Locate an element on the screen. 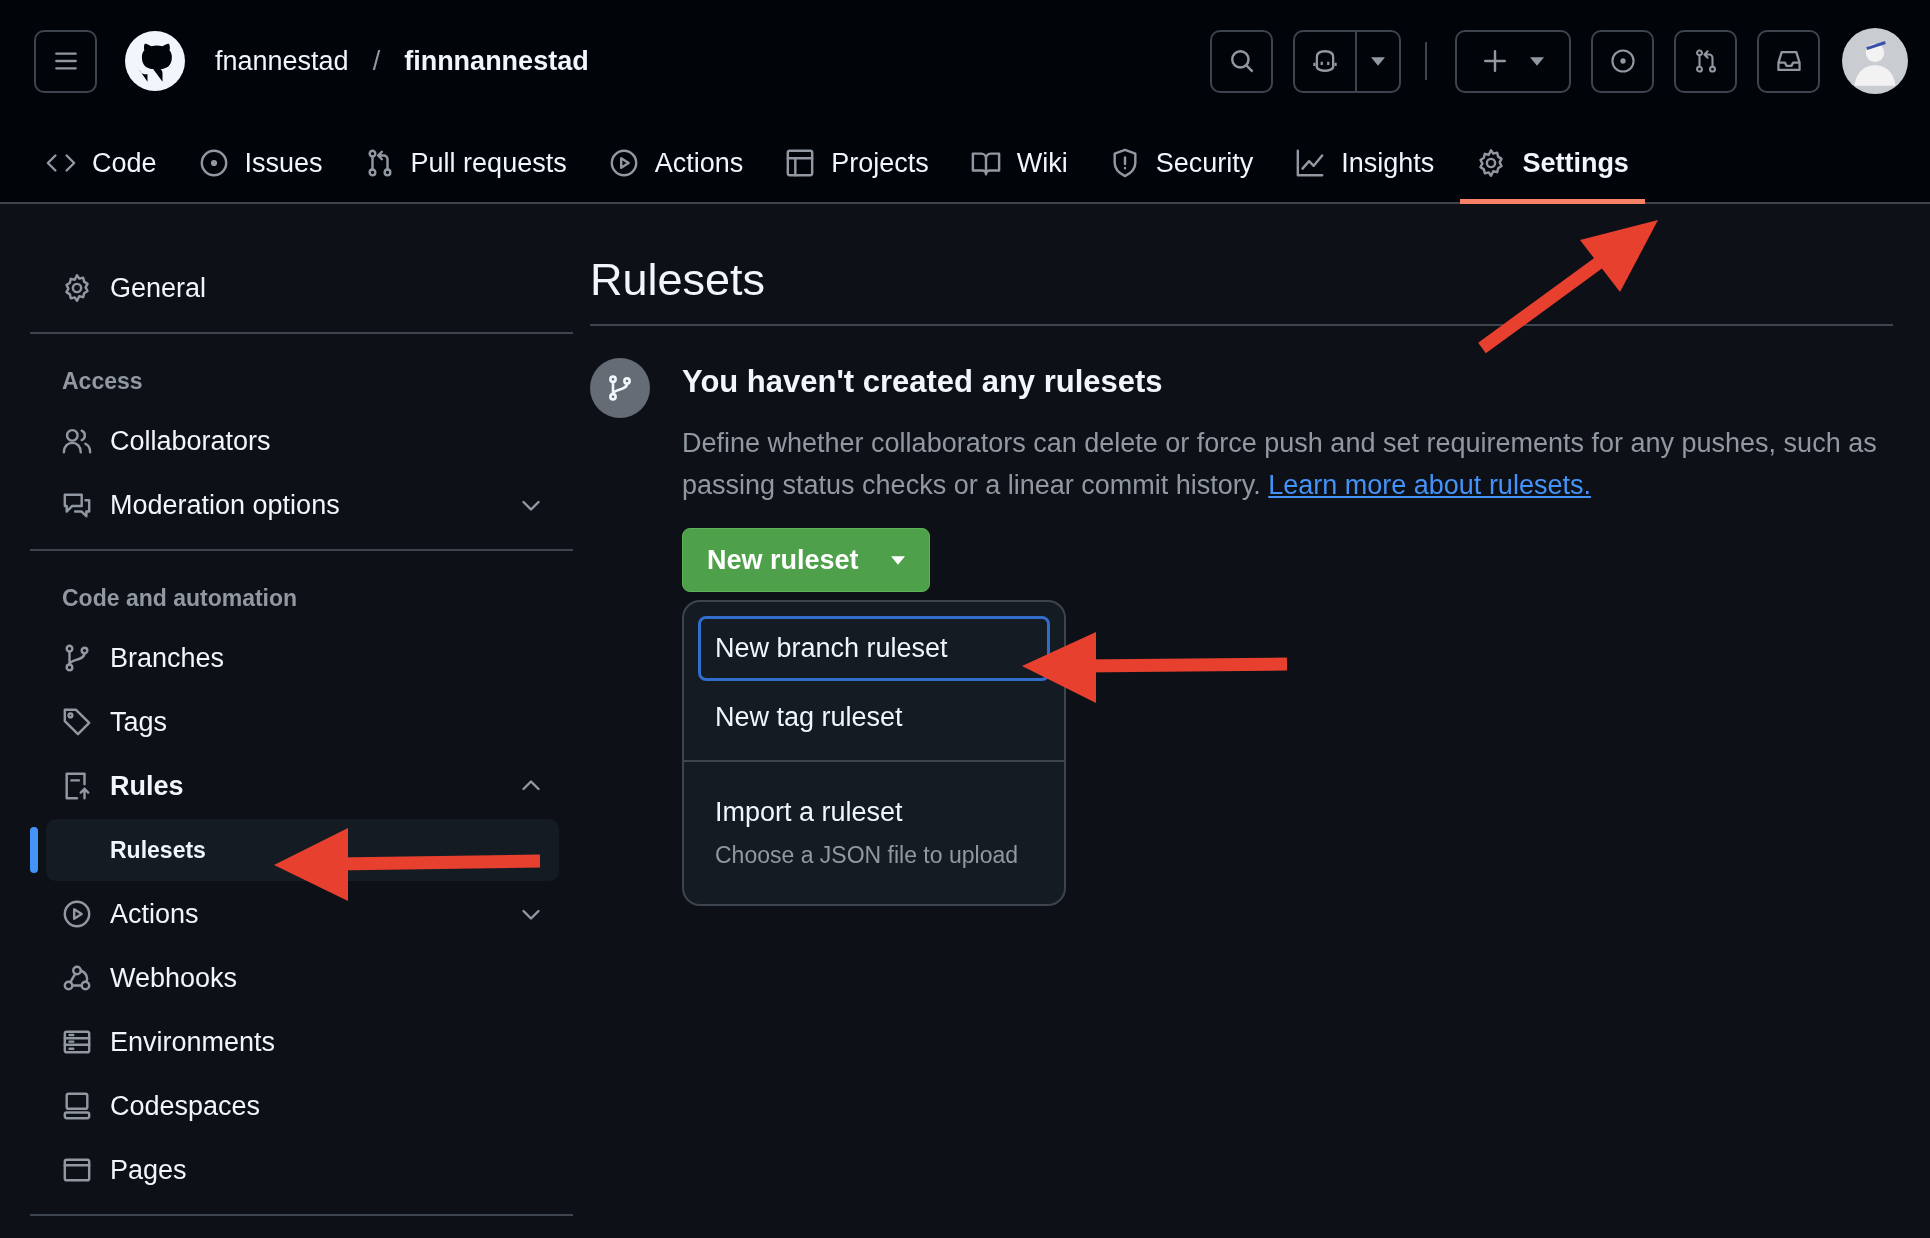  sidebar-item: Moderation options is located at coordinates (301, 505).